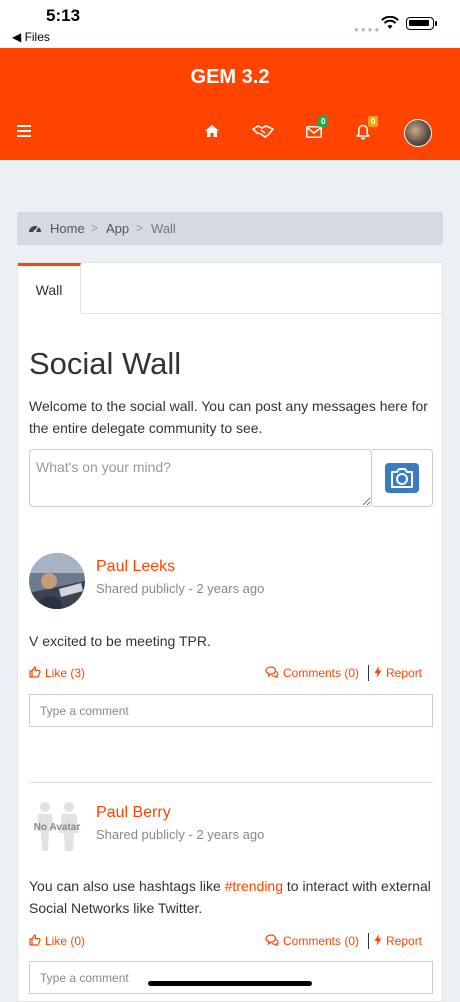 The height and width of the screenshot is (1002, 460). I want to click on post-body: V excited to be meeting TPR., so click(120, 641).